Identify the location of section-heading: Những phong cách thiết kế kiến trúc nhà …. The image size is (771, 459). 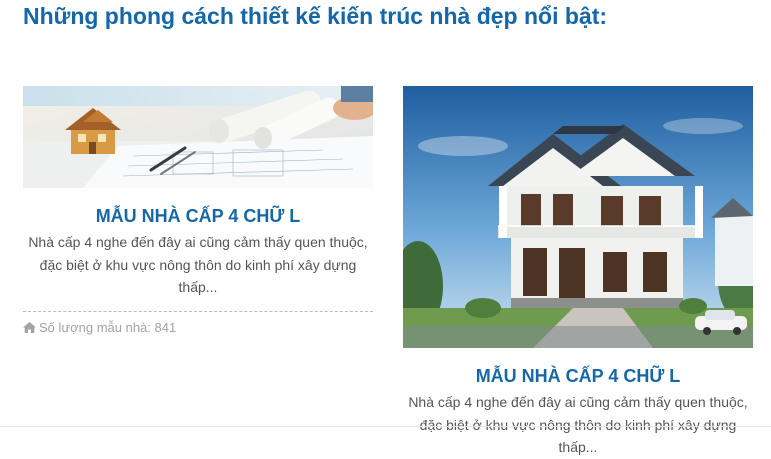
(315, 16).